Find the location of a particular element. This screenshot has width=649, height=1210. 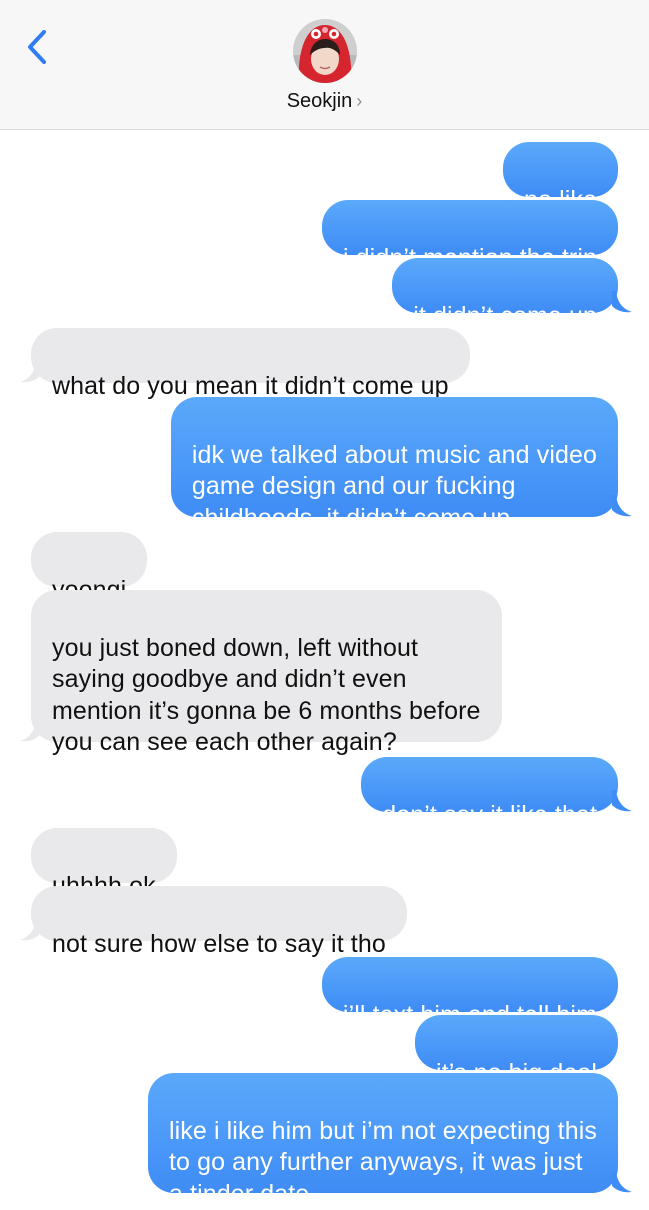

back-button is located at coordinates (39, 48).